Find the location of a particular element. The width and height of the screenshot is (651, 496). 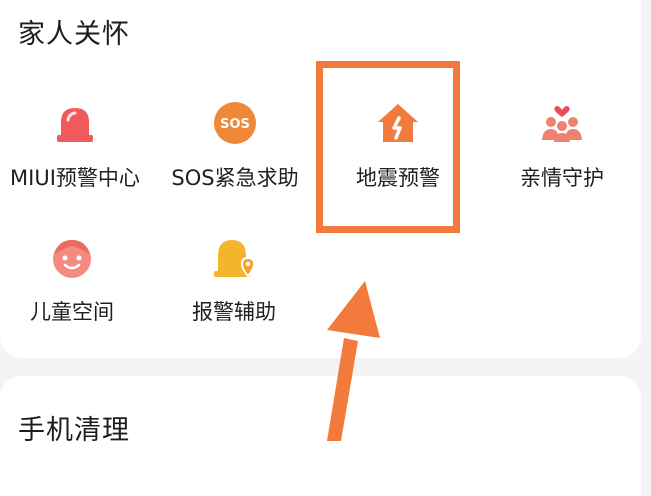

feature-sos-emergency: SOS SOS紧急求助 is located at coordinates (235, 148).